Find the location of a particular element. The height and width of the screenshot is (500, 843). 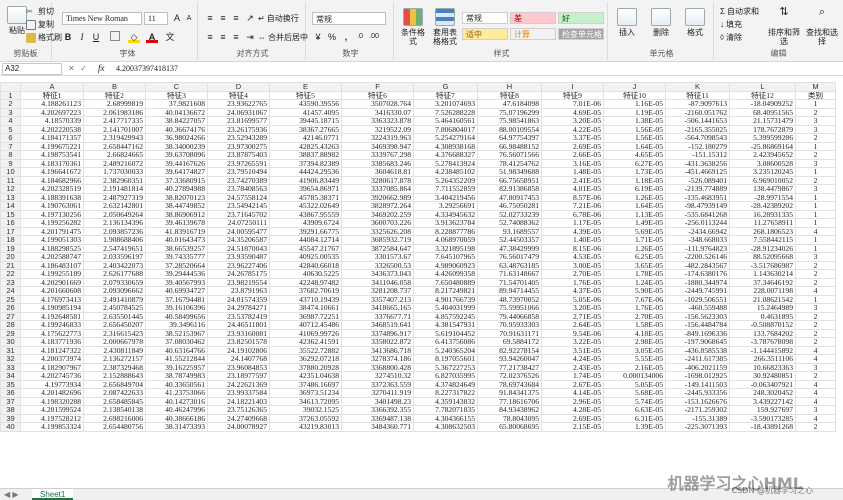

data-cell: -18.43891268 is located at coordinates (762, 427).